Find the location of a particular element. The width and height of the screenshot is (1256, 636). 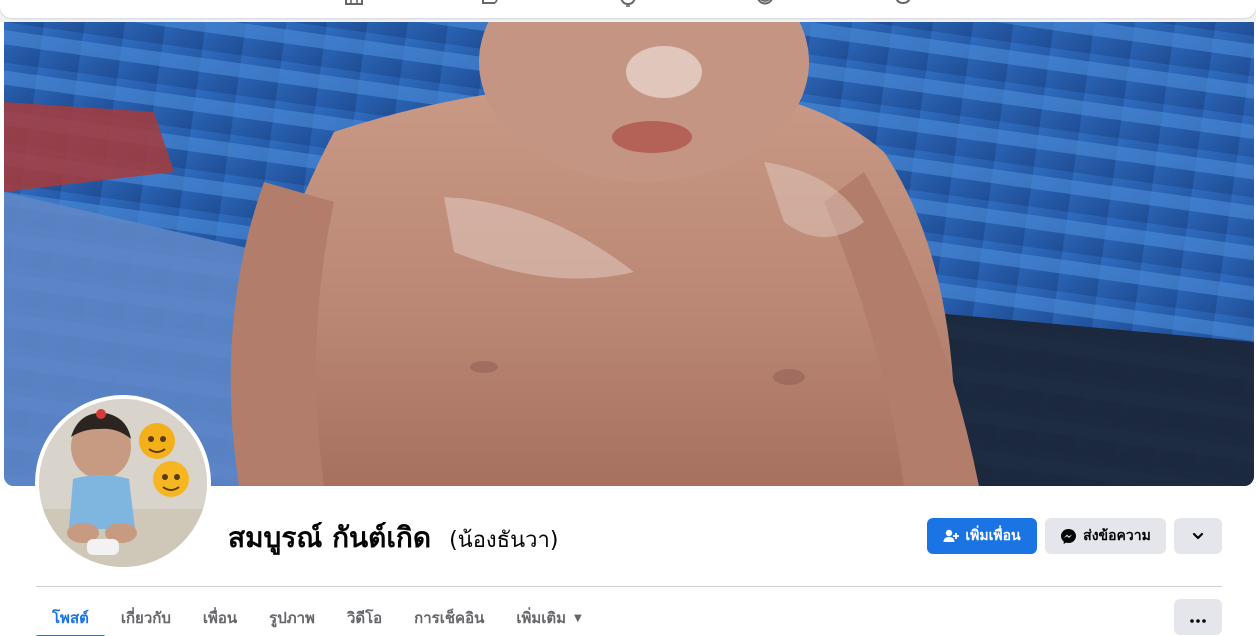

pages-icon is located at coordinates (490, 4).